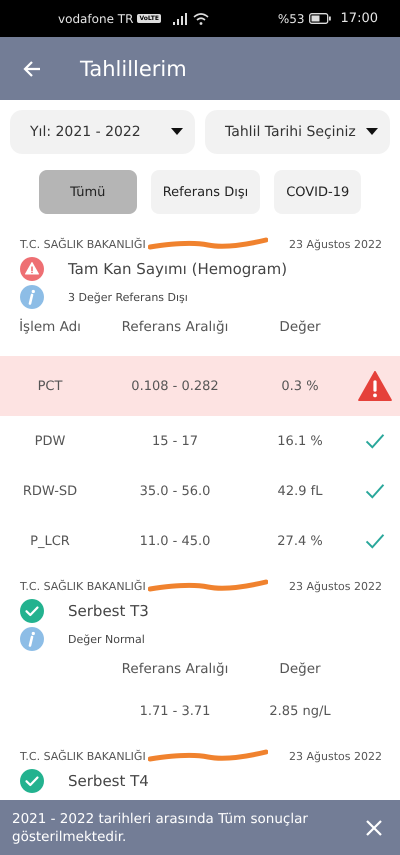 The width and height of the screenshot is (400, 855). I want to click on table-cell: 15 - 17, so click(175, 441).